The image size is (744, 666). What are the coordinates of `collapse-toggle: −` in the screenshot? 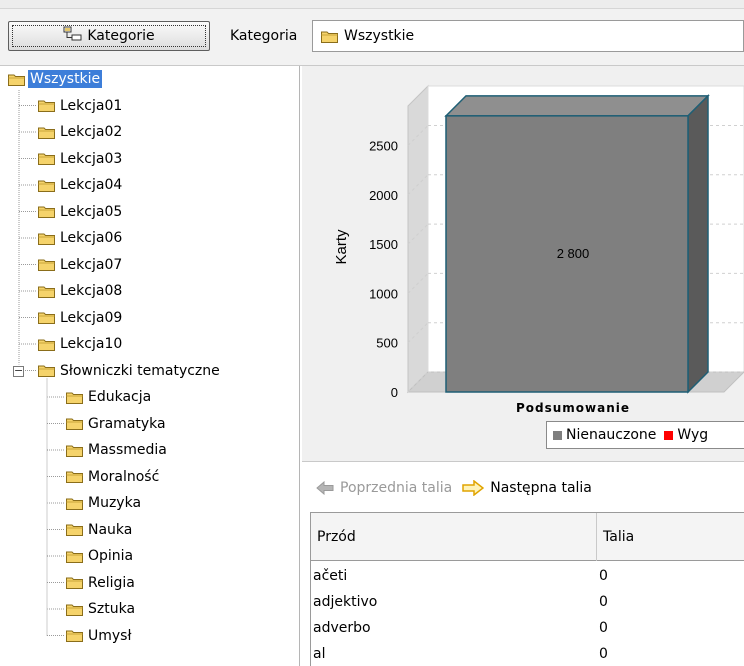 It's located at (18, 371).